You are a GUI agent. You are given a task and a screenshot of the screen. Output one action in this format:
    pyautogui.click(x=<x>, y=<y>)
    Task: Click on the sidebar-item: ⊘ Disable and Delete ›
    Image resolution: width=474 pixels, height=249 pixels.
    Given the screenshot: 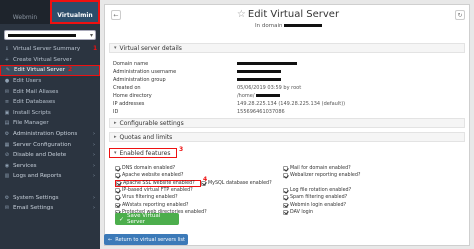 What is the action you would take?
    pyautogui.click(x=50, y=155)
    